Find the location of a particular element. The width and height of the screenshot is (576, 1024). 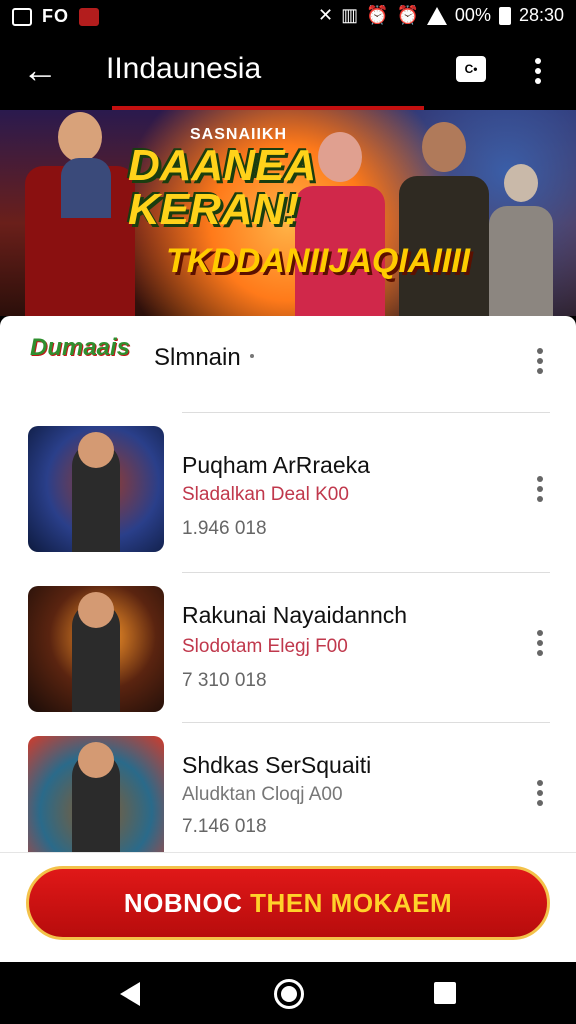

wifi-icon is located at coordinates (436, 15).